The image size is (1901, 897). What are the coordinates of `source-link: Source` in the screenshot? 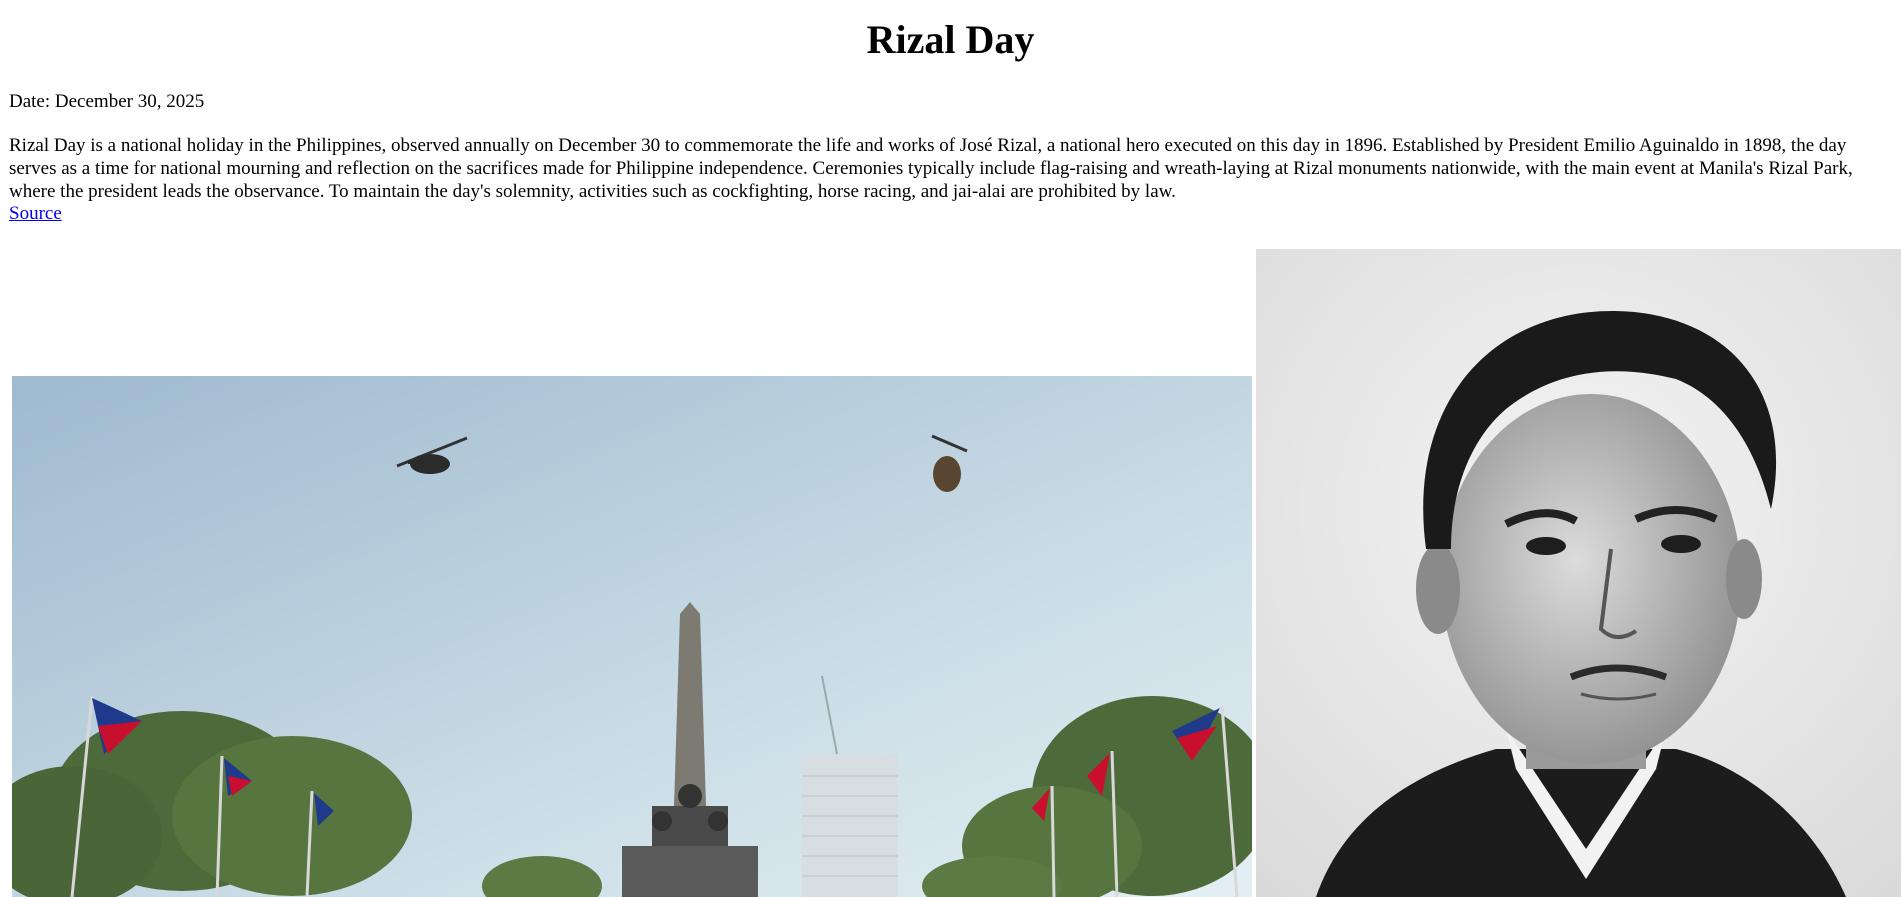 It's located at (35, 214).